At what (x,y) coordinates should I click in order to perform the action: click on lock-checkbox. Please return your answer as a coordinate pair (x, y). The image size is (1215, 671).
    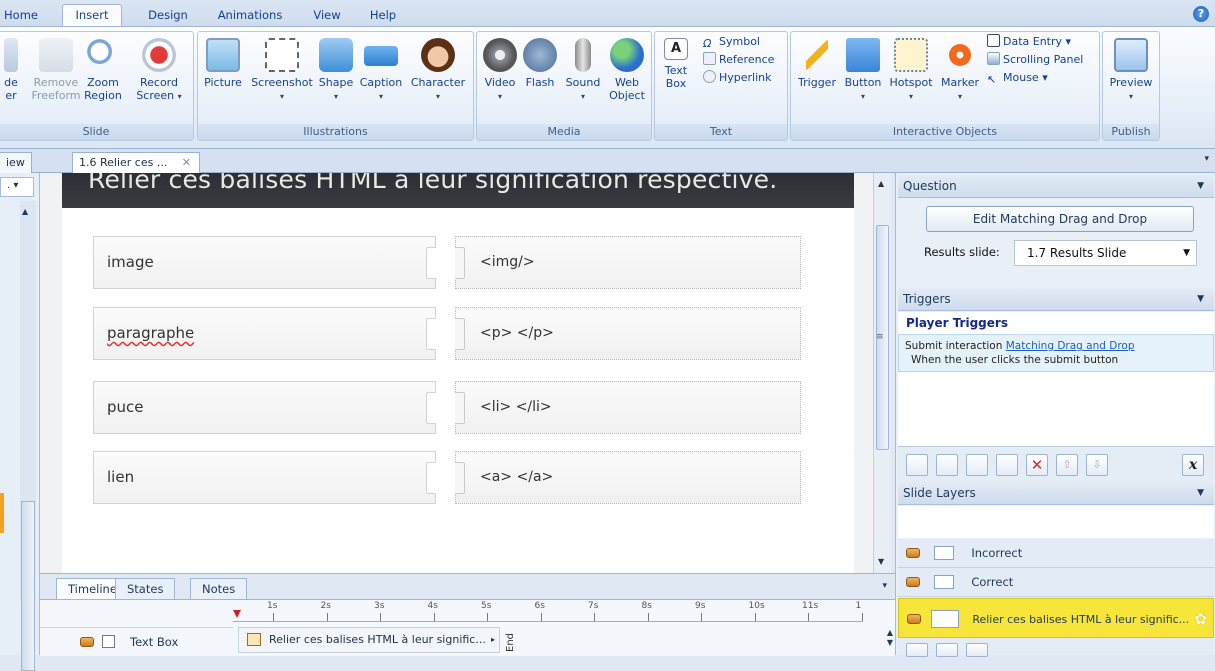
    Looking at the image, I should click on (108, 641).